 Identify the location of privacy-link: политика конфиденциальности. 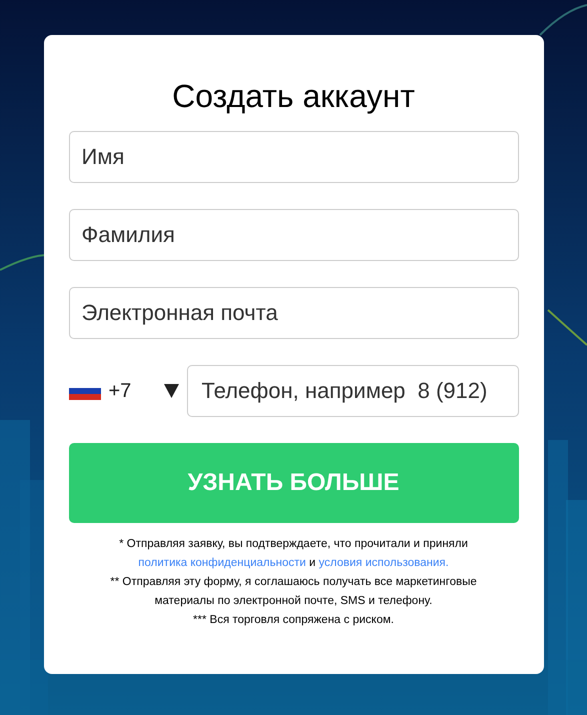
(222, 563).